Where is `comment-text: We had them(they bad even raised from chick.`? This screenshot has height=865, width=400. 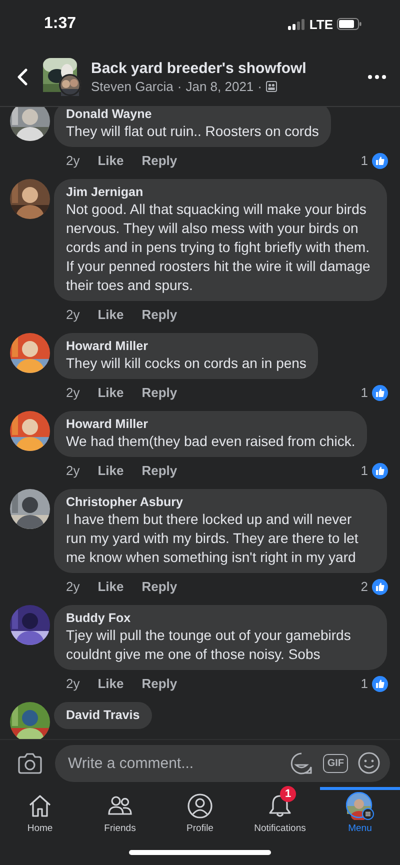 comment-text: We had them(they bad even raised from chick. is located at coordinates (211, 441).